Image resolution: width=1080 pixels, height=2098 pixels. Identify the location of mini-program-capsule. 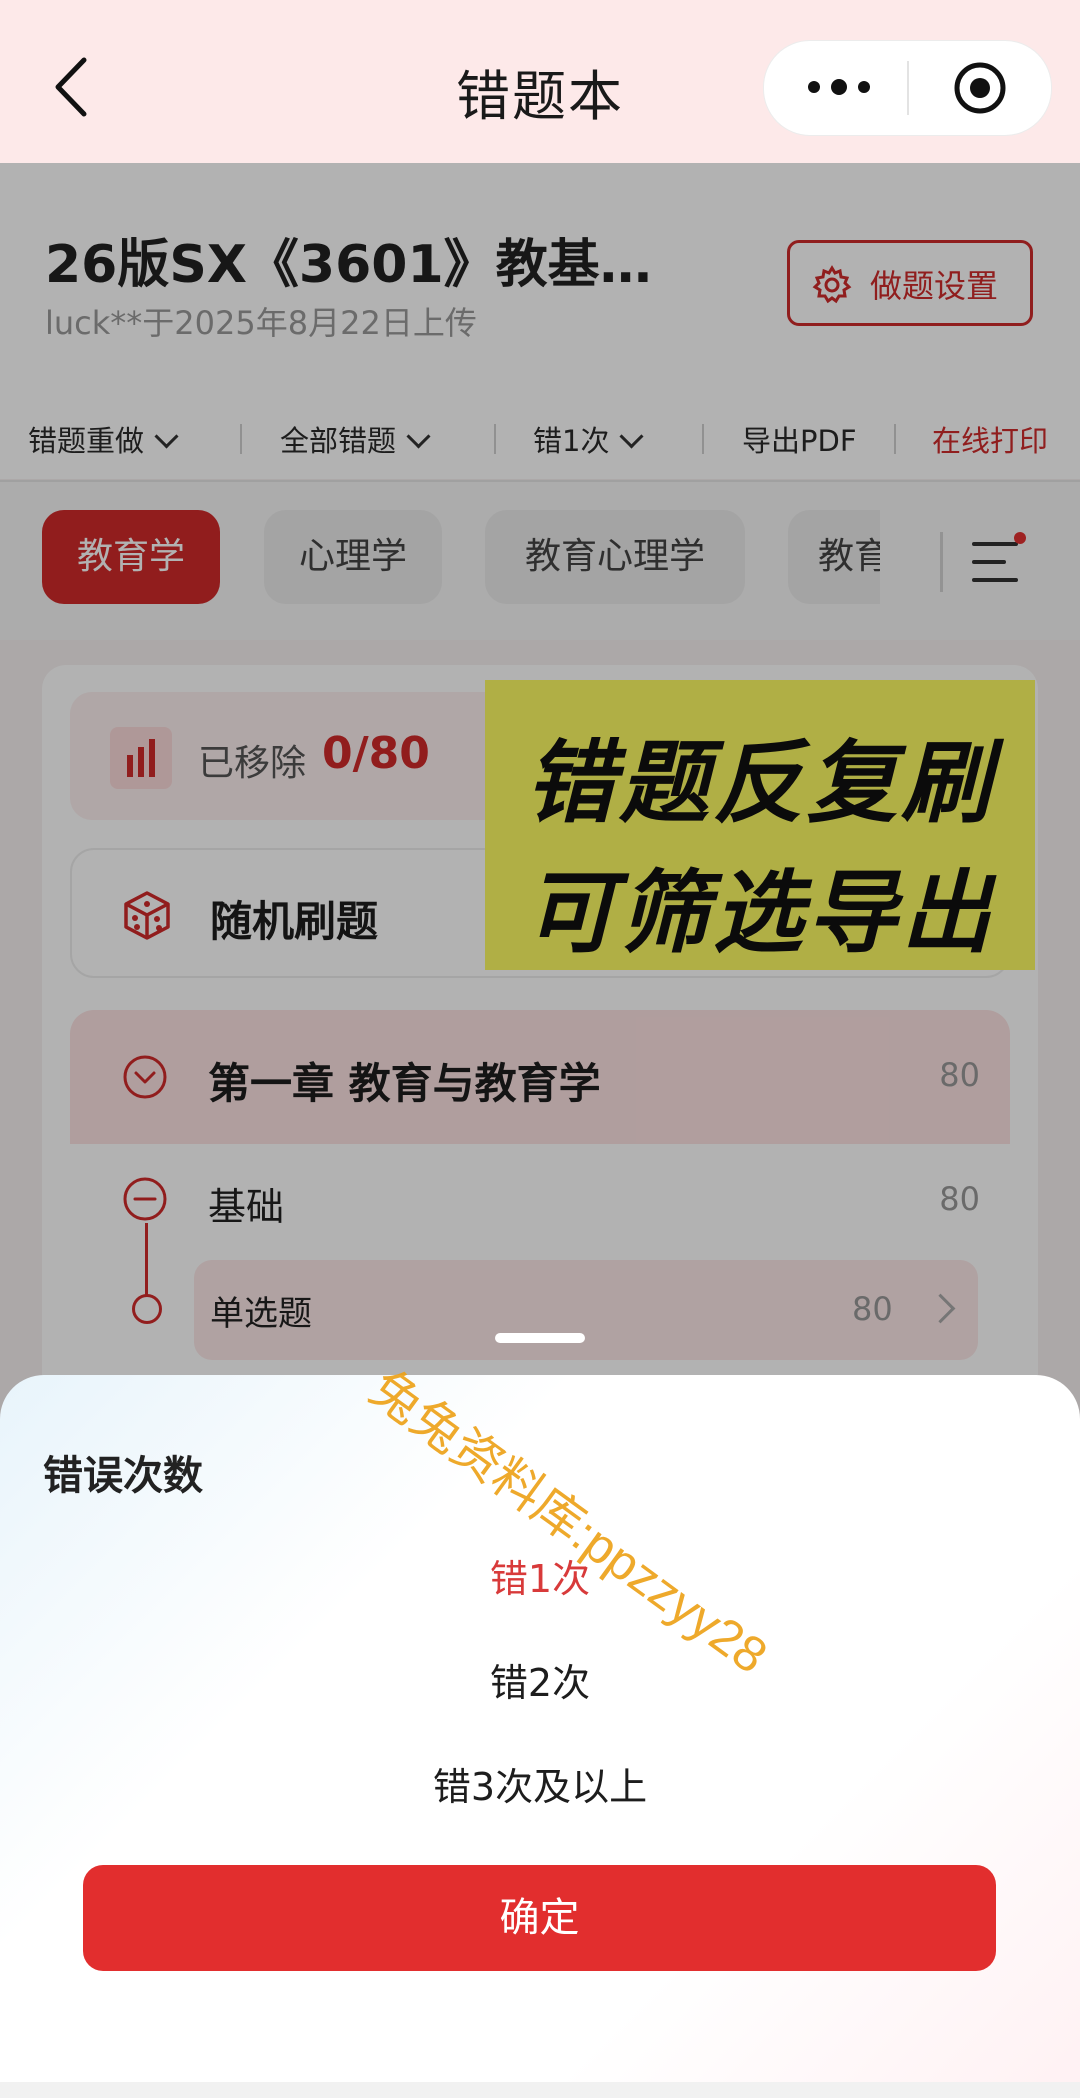
(907, 88).